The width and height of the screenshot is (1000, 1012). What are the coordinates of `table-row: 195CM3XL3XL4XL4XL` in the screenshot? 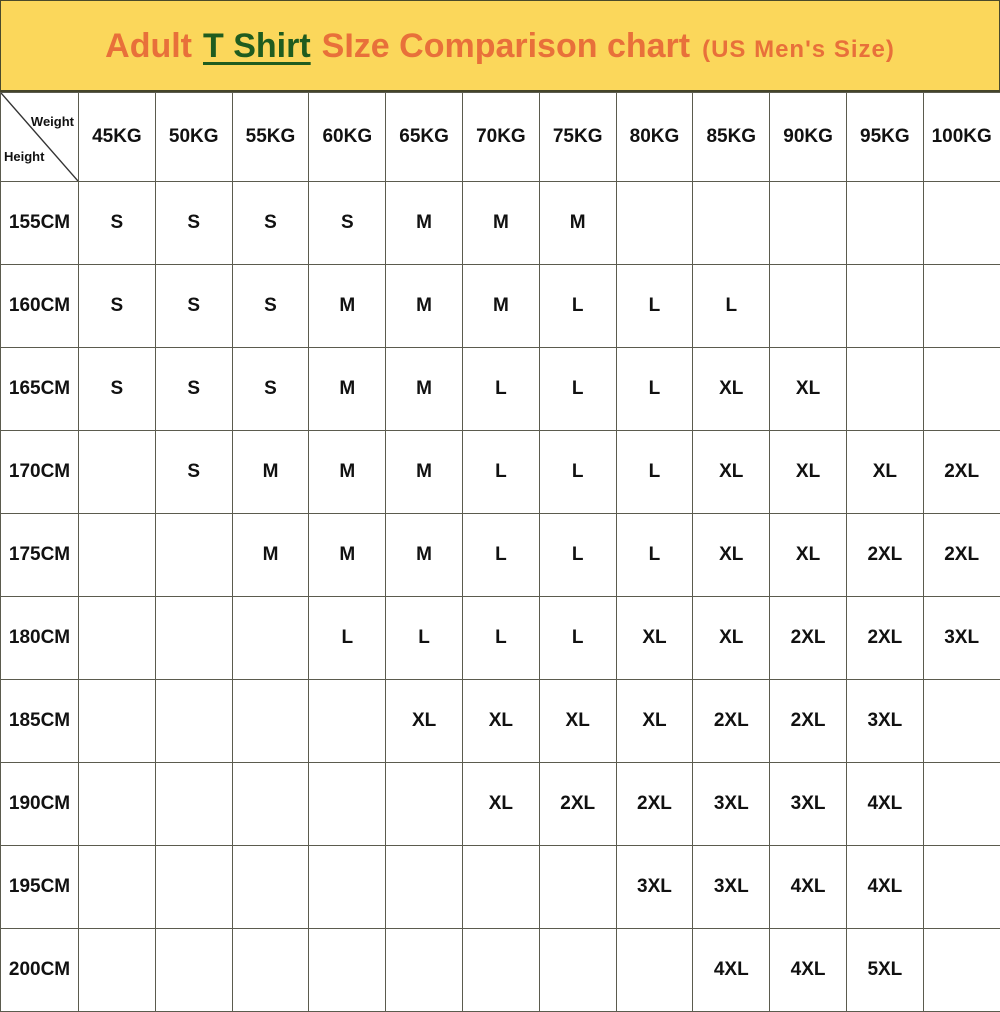 It's located at (500, 887).